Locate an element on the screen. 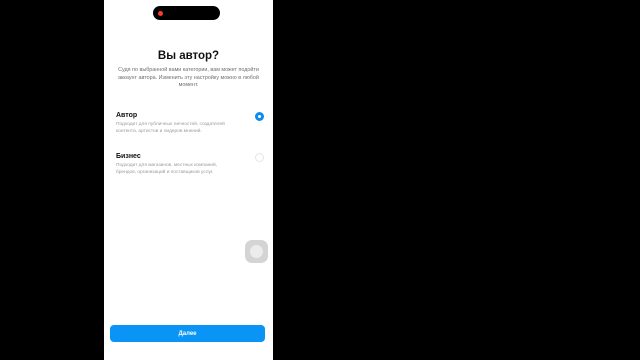  assistive-touch-icon is located at coordinates (256, 251).